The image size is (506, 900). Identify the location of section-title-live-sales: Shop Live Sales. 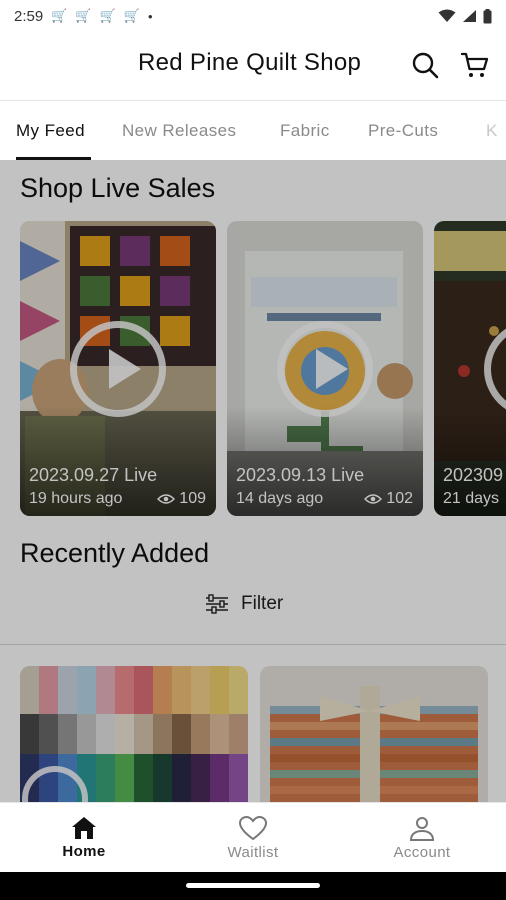
(118, 188).